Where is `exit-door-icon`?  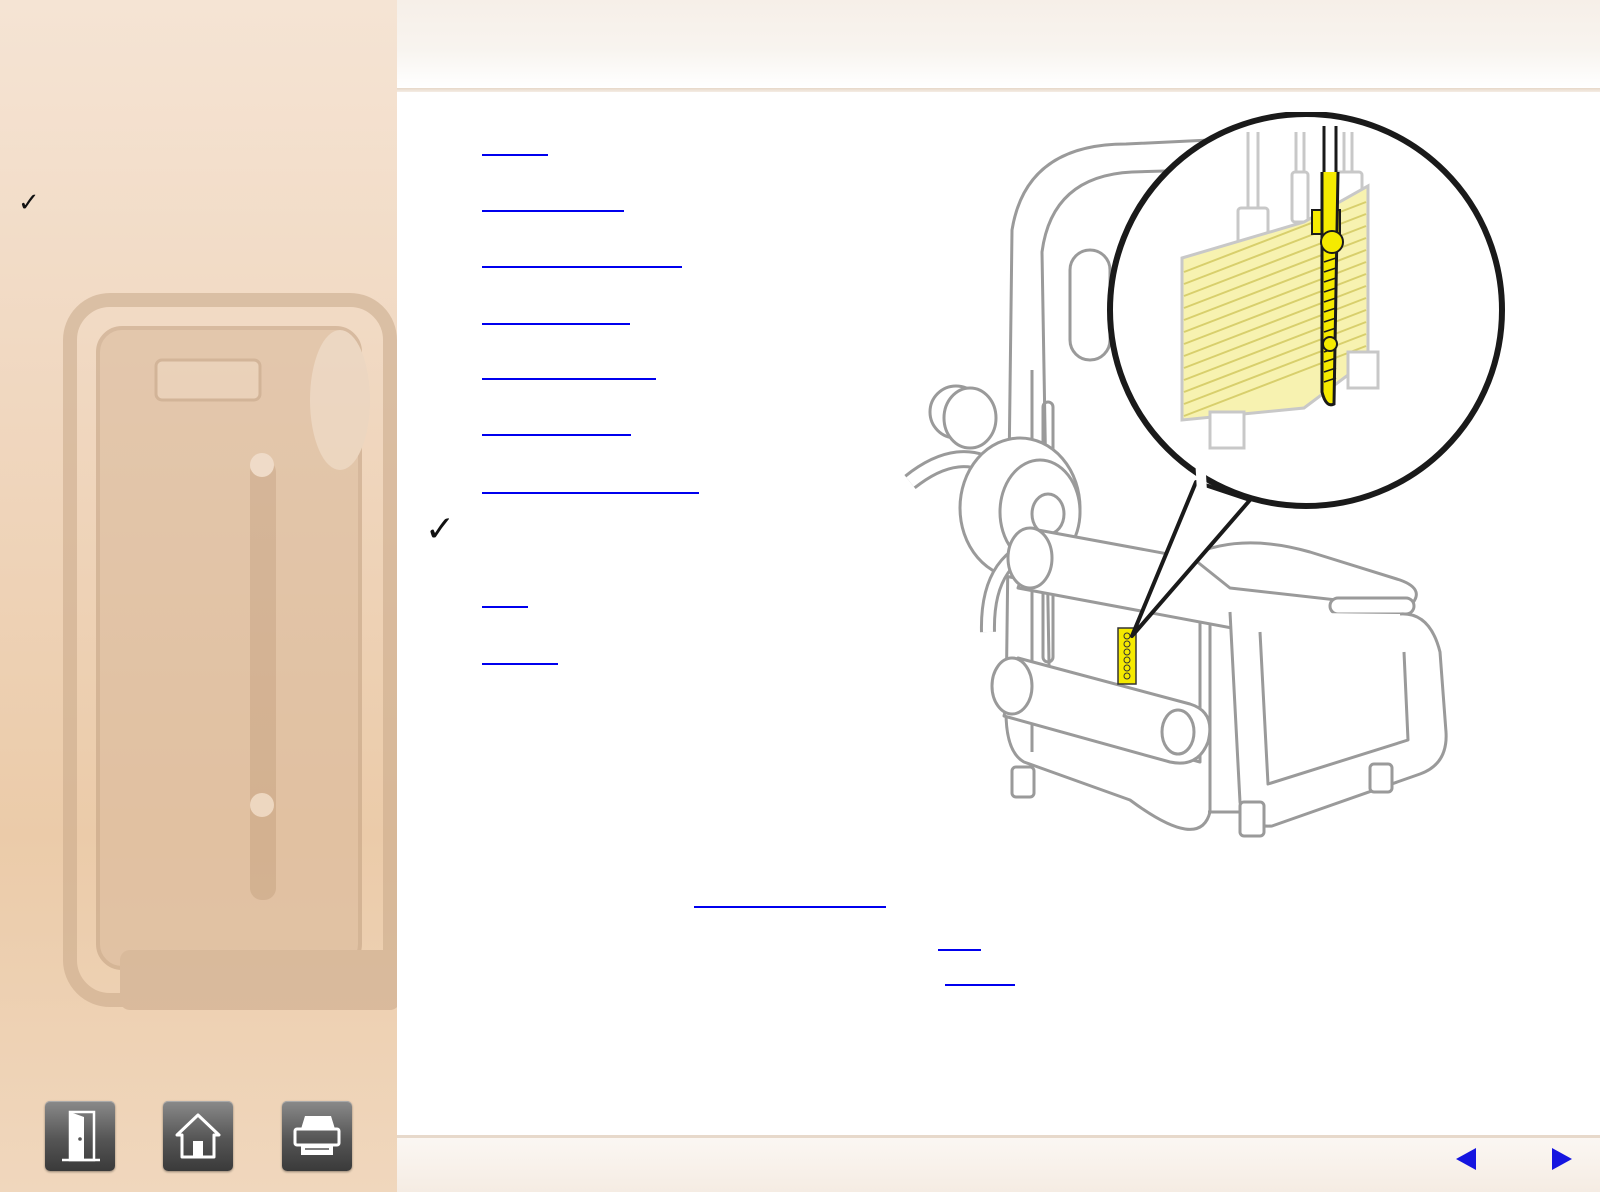
exit-door-icon is located at coordinates (81, 1136).